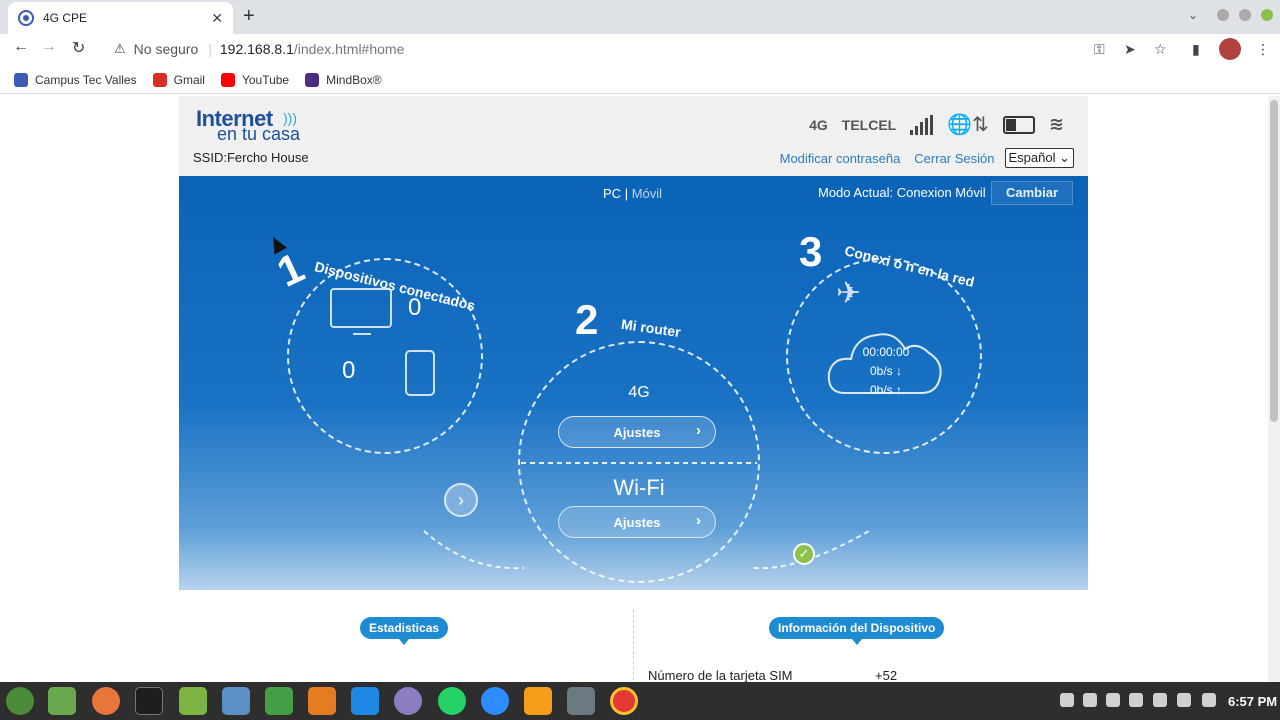 The image size is (1280, 720). I want to click on url-path: /index.html#home, so click(349, 49).